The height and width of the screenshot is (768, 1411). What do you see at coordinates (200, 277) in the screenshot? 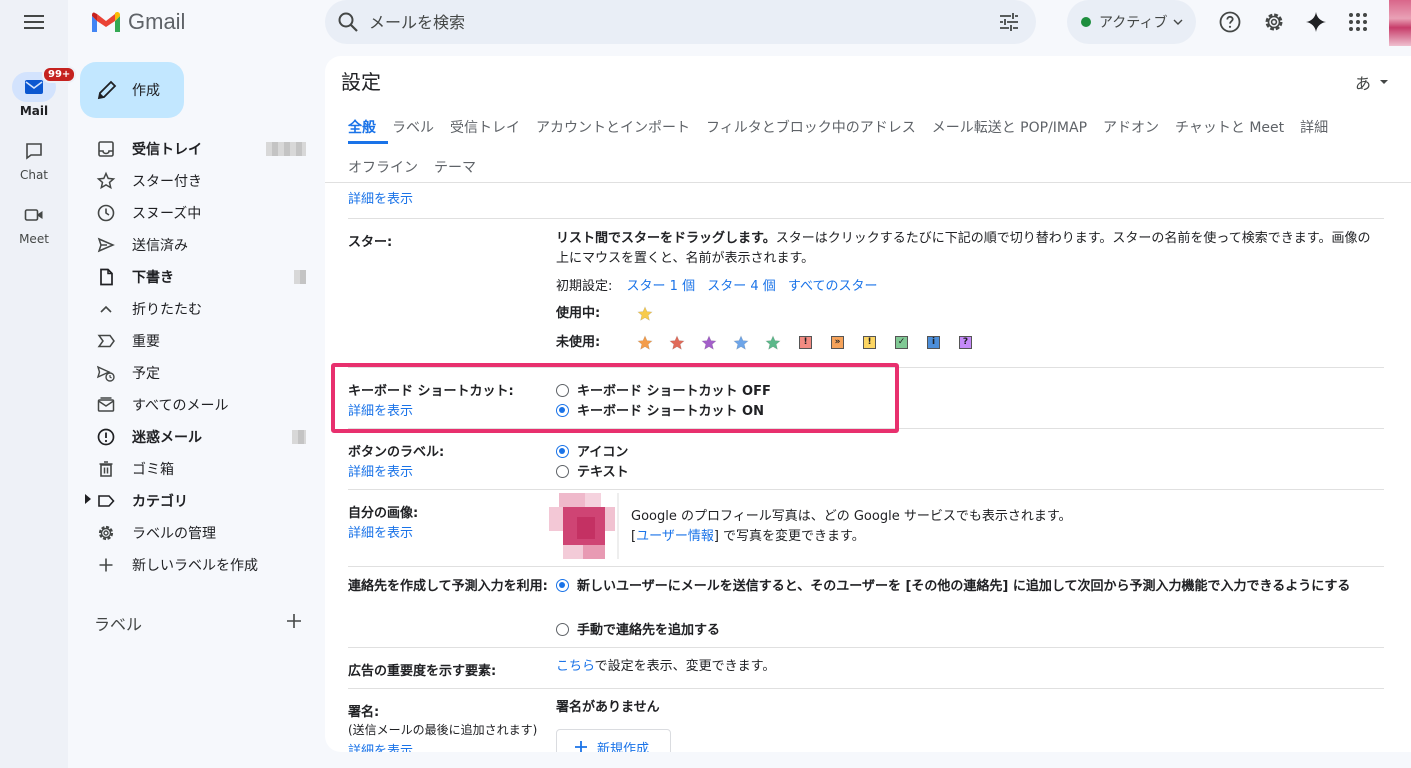
I see `nav-item-drafts: 下書き` at bounding box center [200, 277].